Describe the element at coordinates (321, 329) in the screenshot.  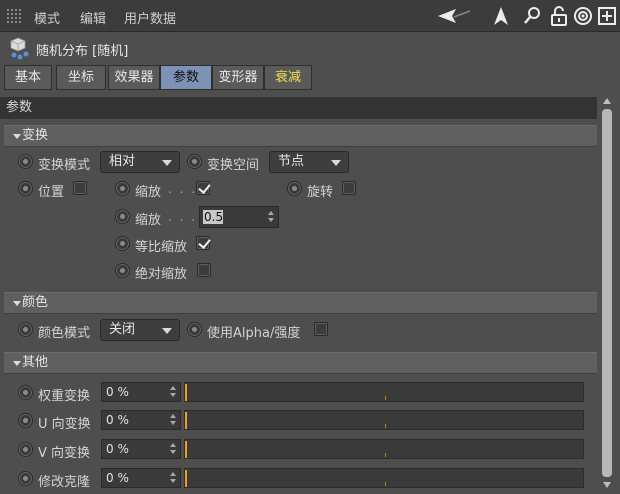
I see `use-alpha-checkbox` at that location.